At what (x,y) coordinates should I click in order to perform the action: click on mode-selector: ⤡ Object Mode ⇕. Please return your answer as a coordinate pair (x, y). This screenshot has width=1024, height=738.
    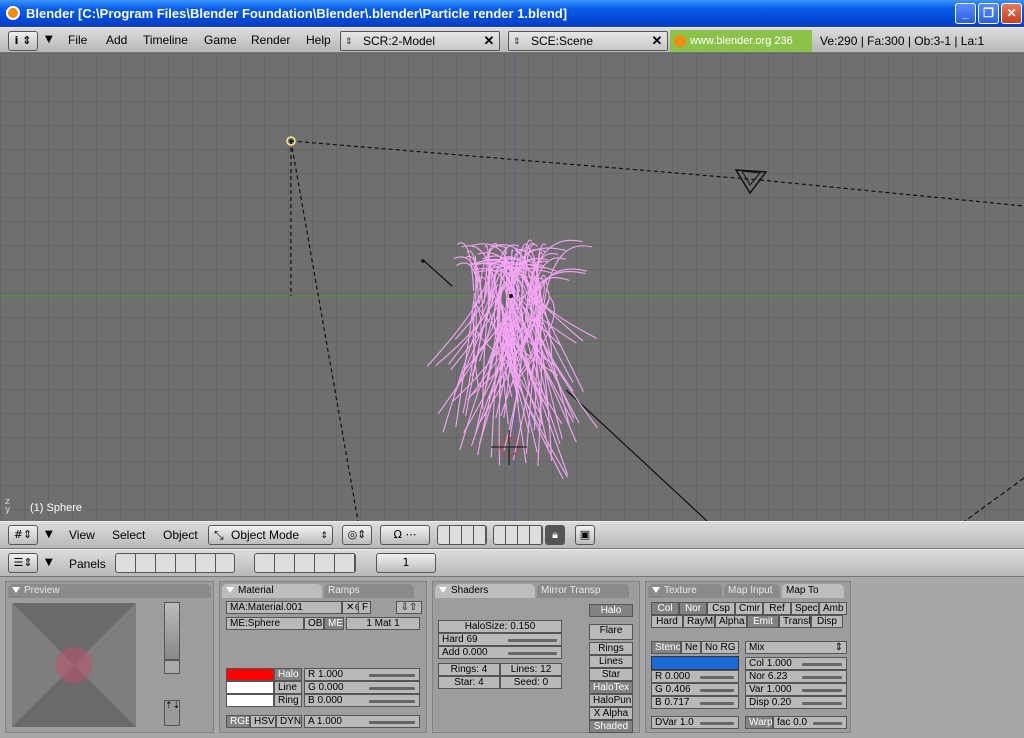
    Looking at the image, I should click on (270, 535).